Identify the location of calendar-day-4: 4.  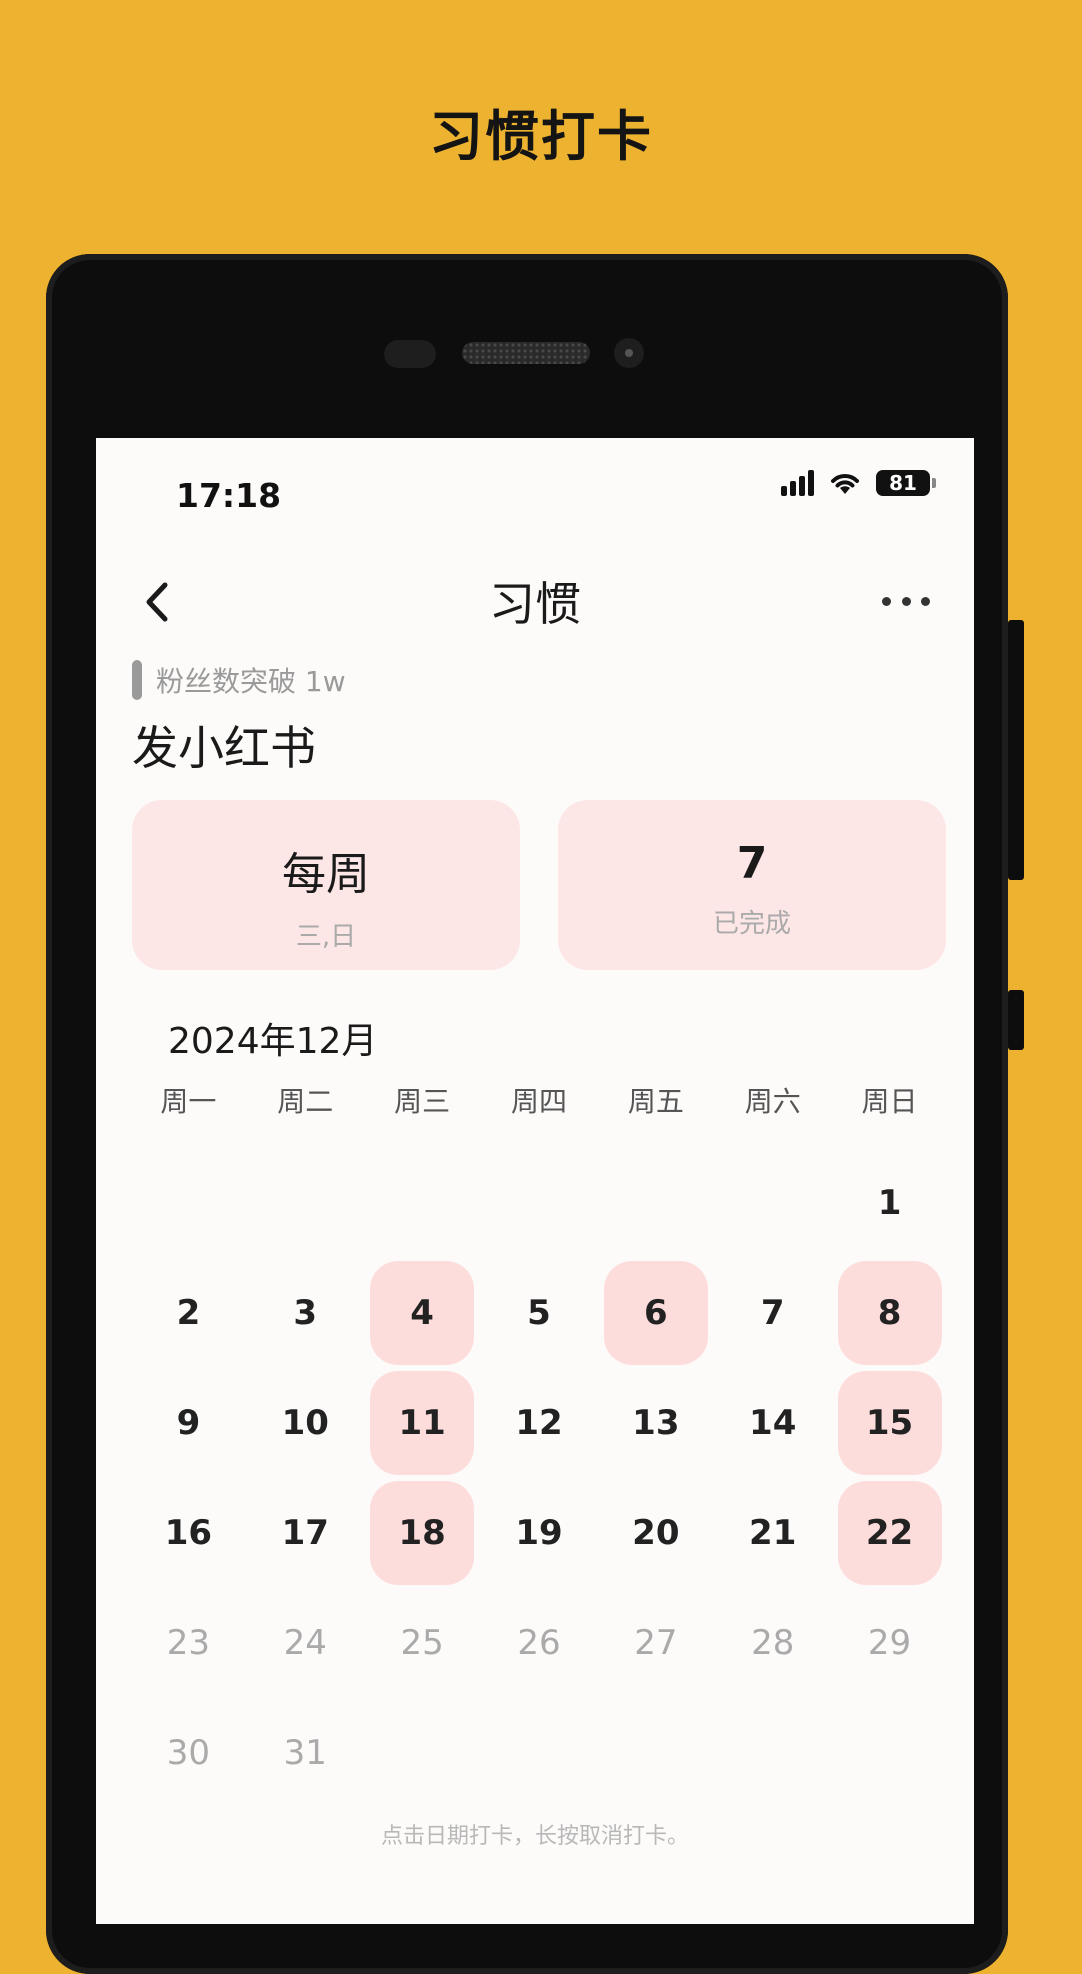
(422, 1313).